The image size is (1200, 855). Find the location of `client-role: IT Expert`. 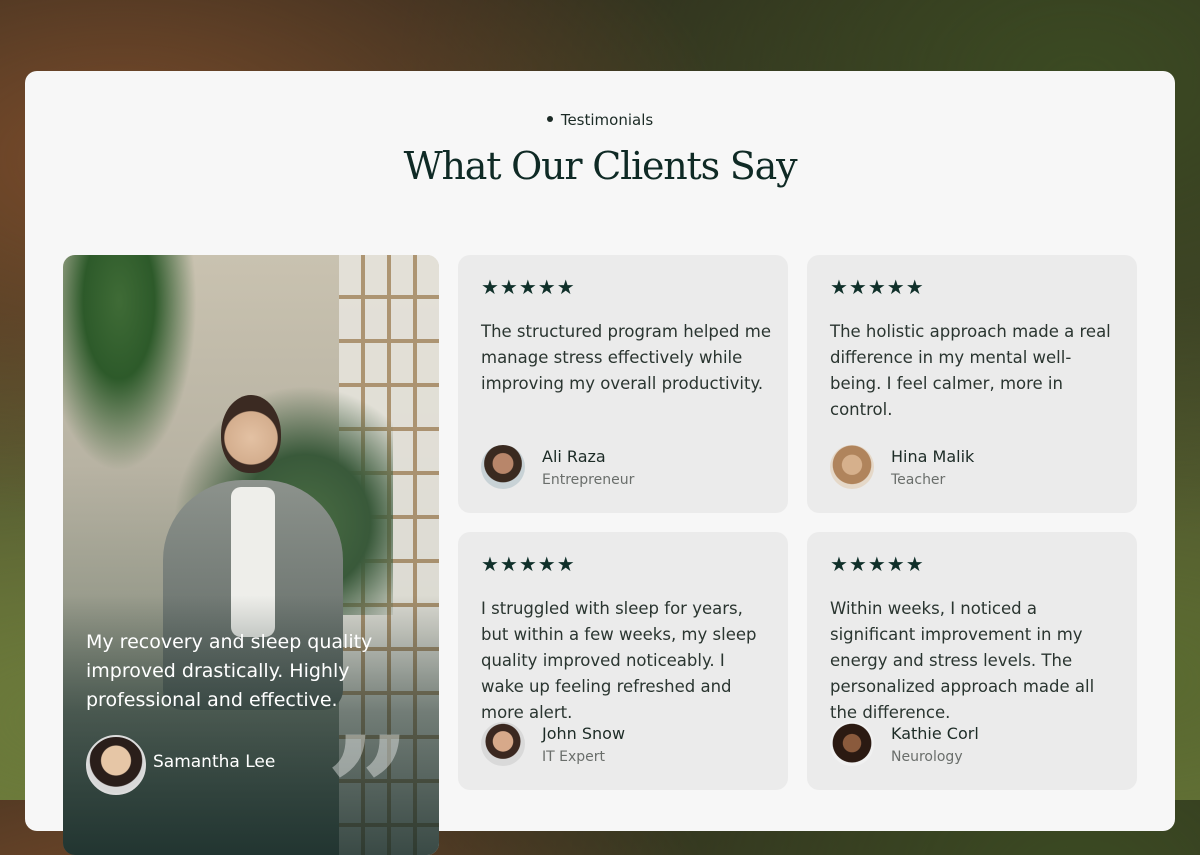

client-role: IT Expert is located at coordinates (574, 757).